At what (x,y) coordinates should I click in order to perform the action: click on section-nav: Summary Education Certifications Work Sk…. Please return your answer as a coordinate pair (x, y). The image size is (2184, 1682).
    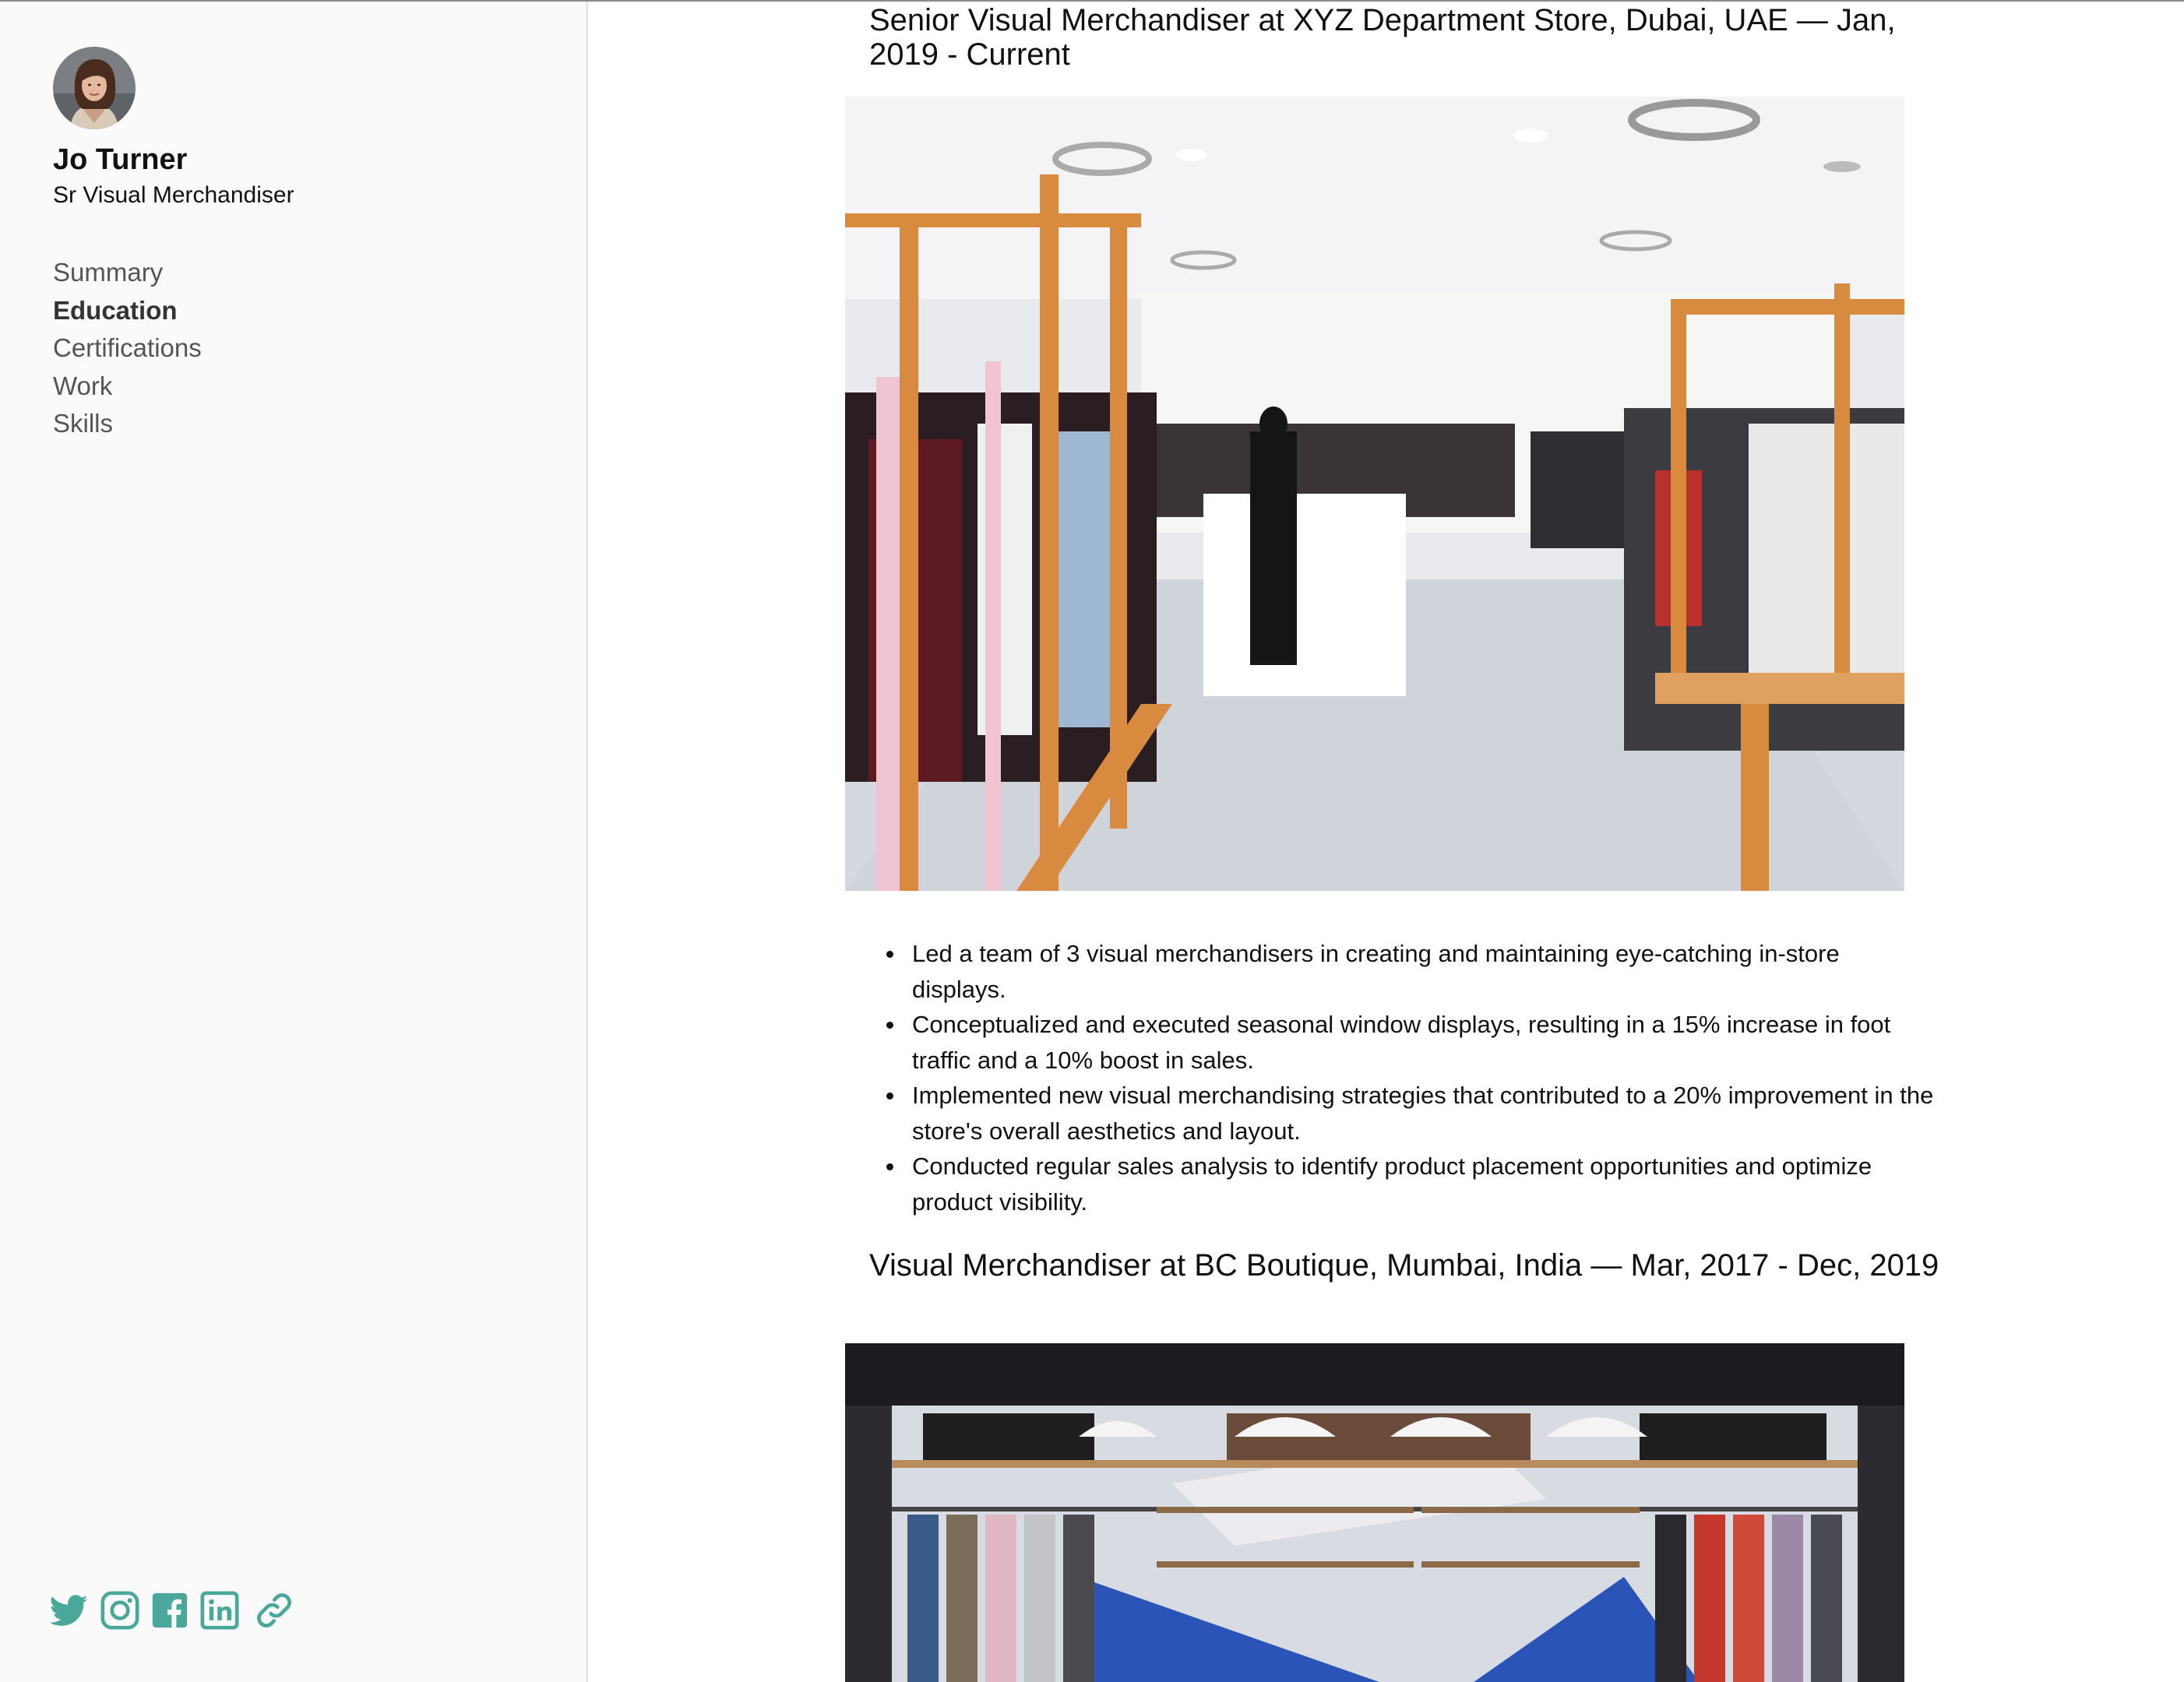
    Looking at the image, I should click on (127, 348).